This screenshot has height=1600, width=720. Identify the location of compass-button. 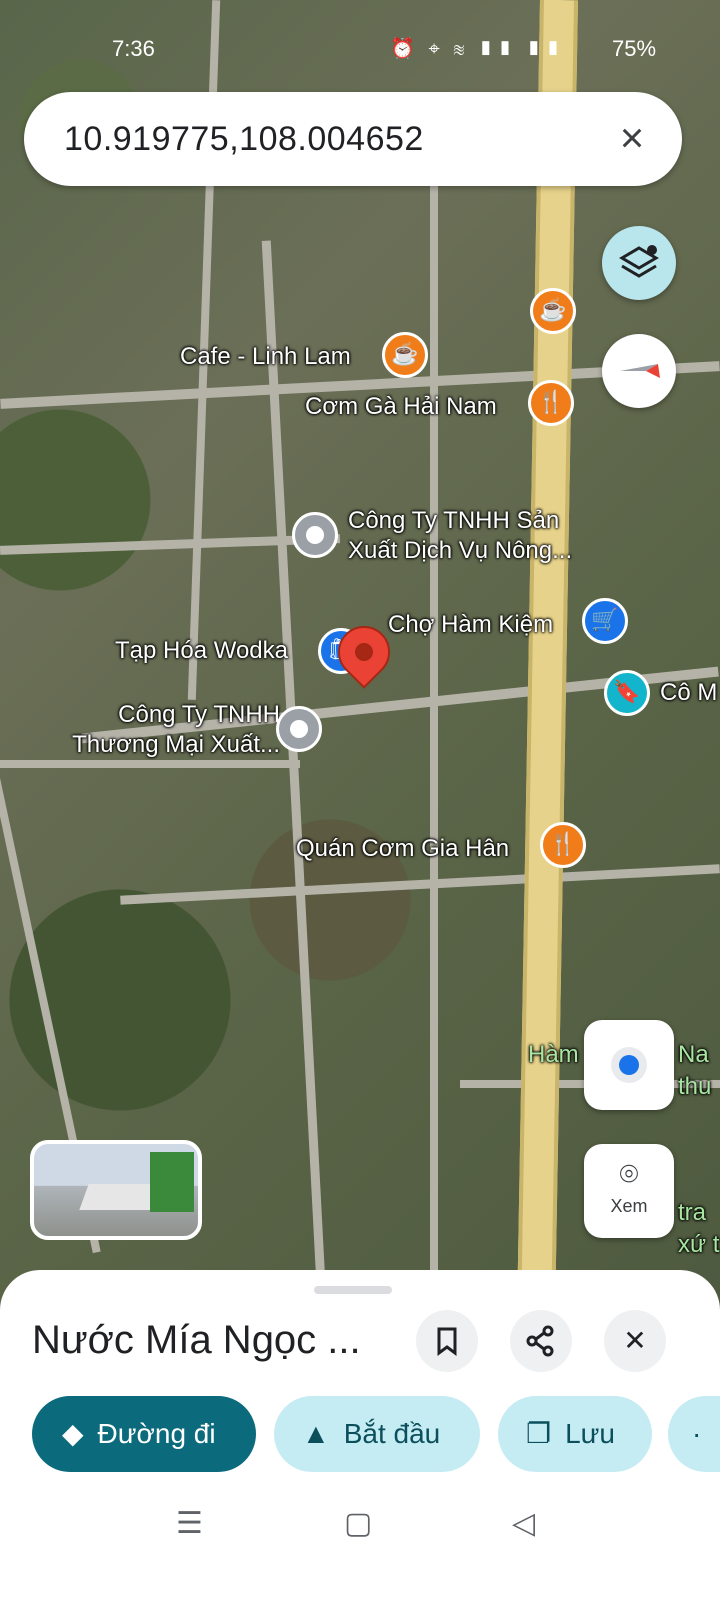
(639, 371).